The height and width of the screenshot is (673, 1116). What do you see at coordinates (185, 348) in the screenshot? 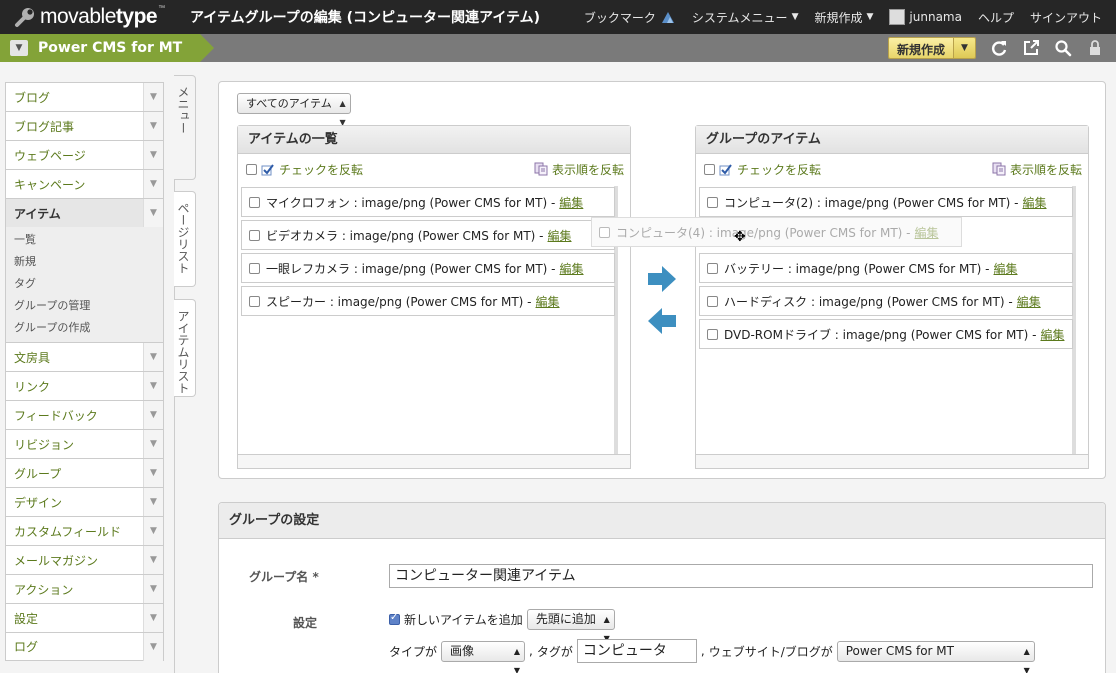
I see `tab-item-list: アイテムリスト` at bounding box center [185, 348].